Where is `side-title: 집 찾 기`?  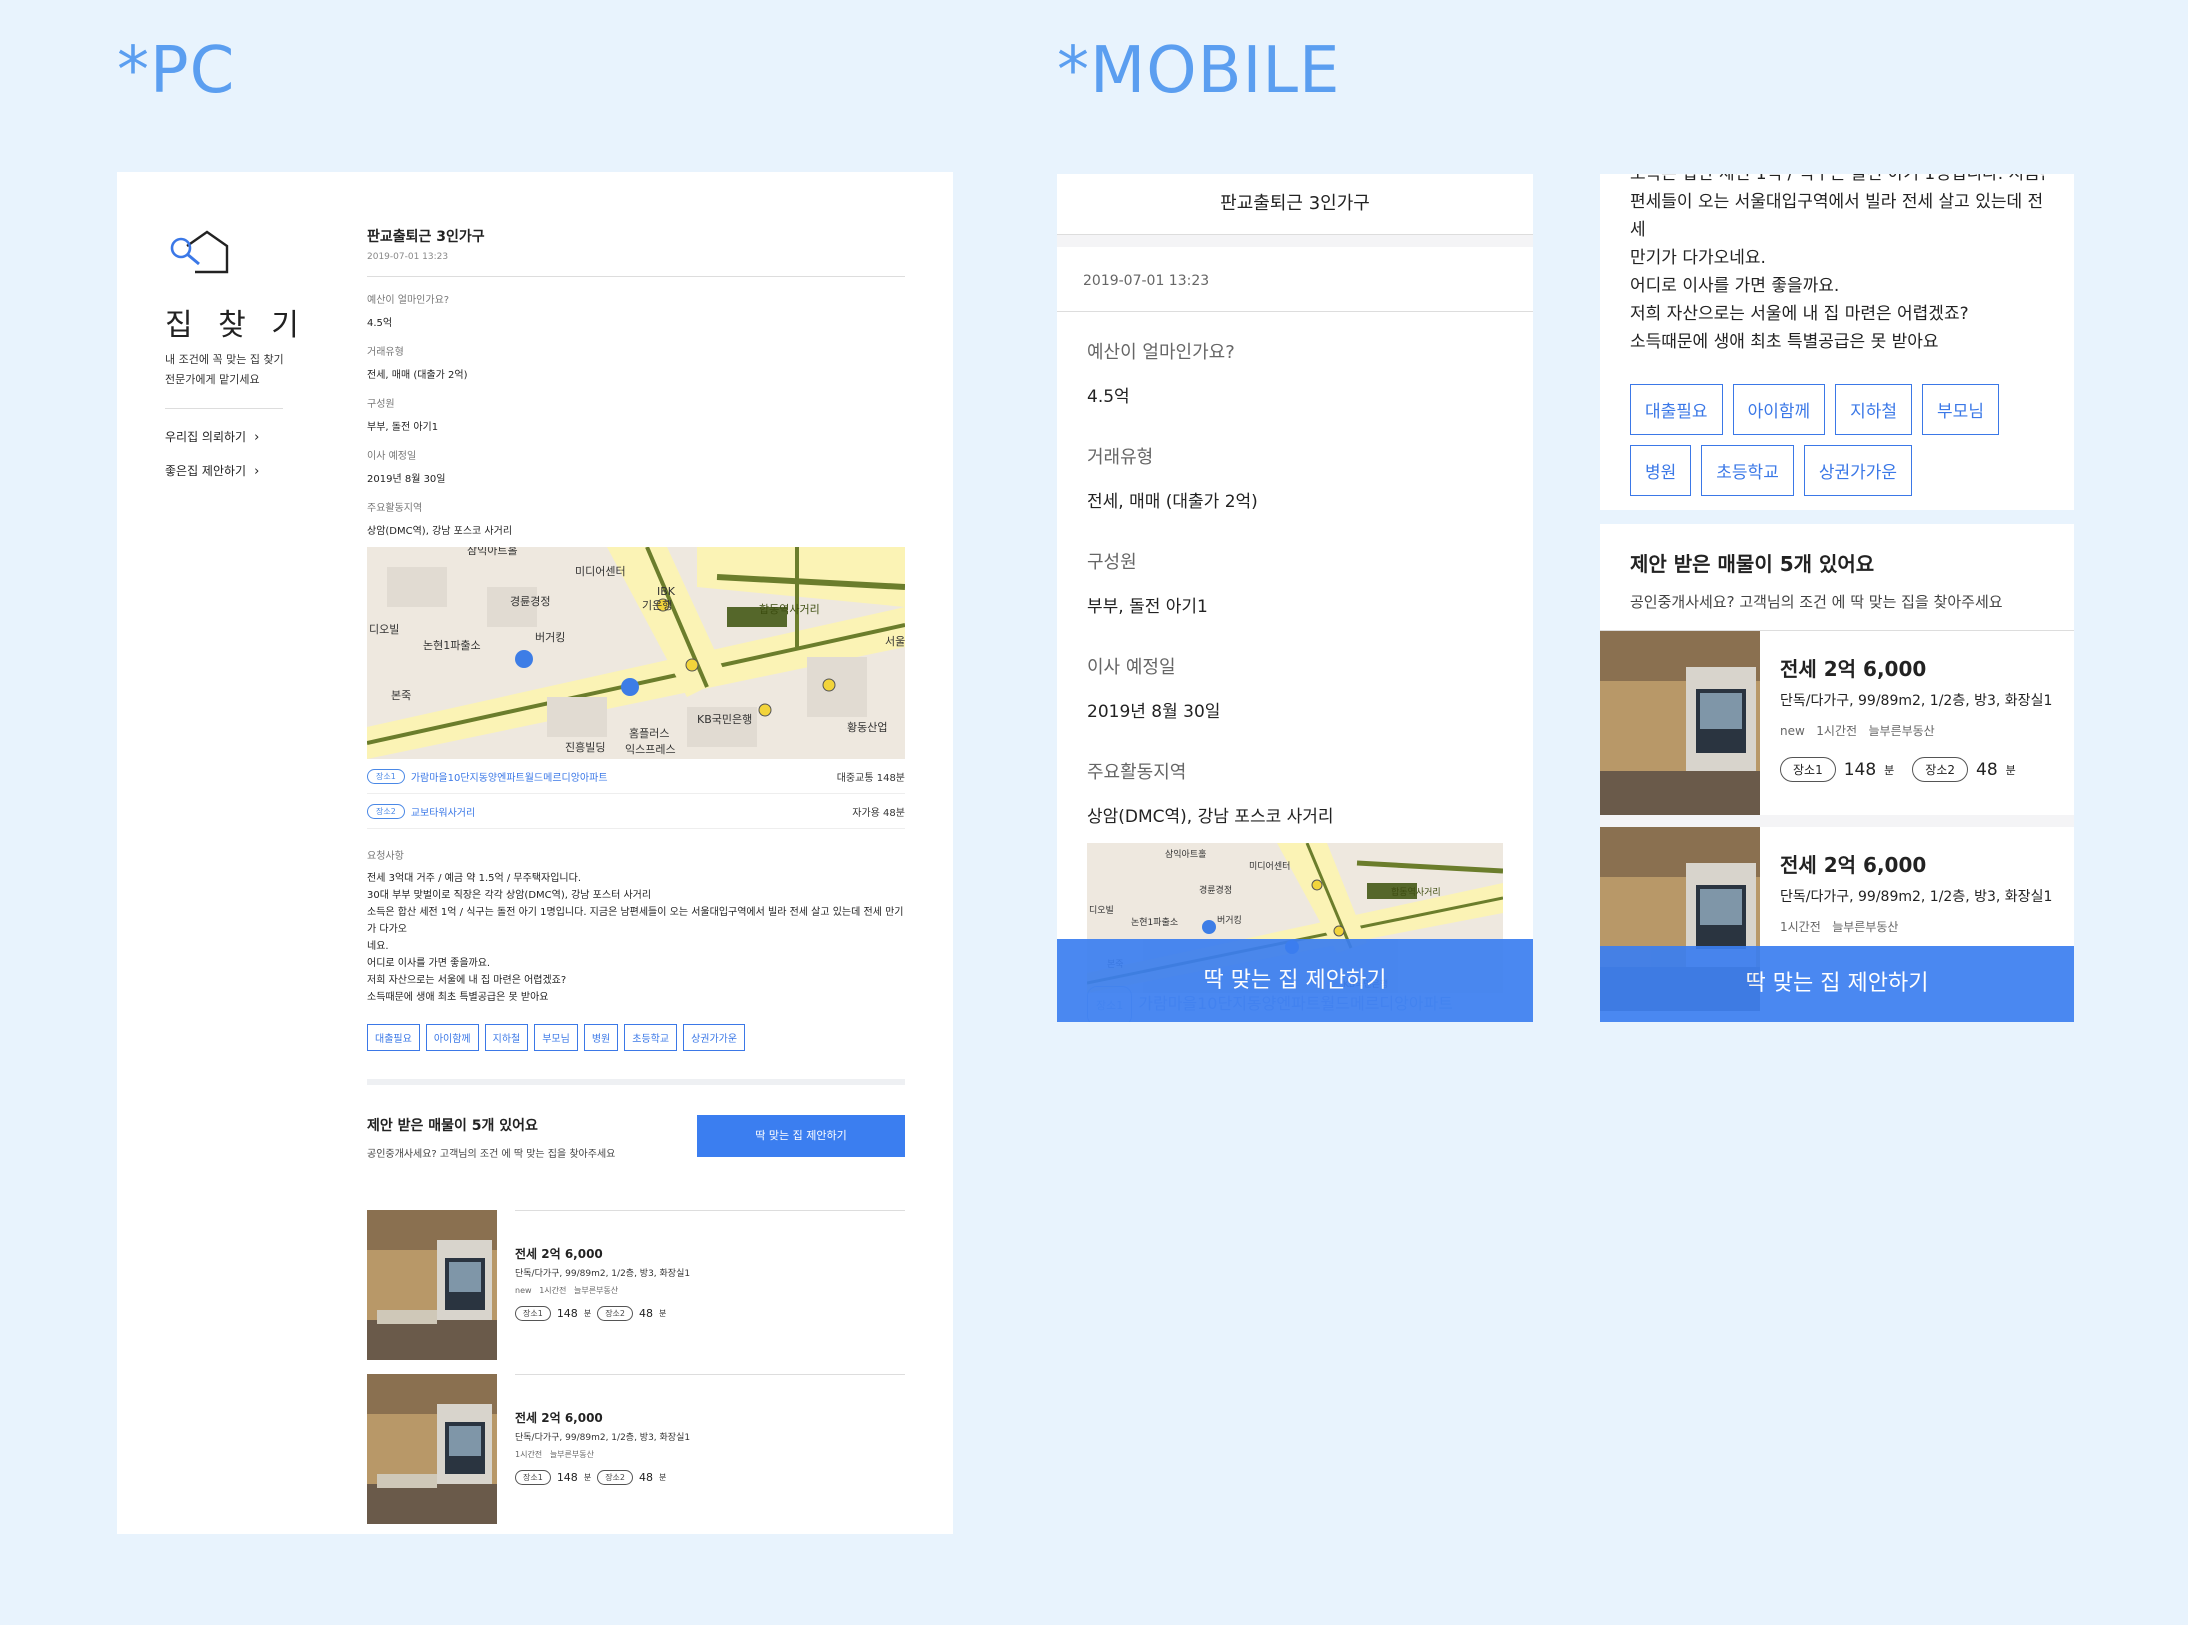
side-title: 집 찾 기 is located at coordinates (236, 325).